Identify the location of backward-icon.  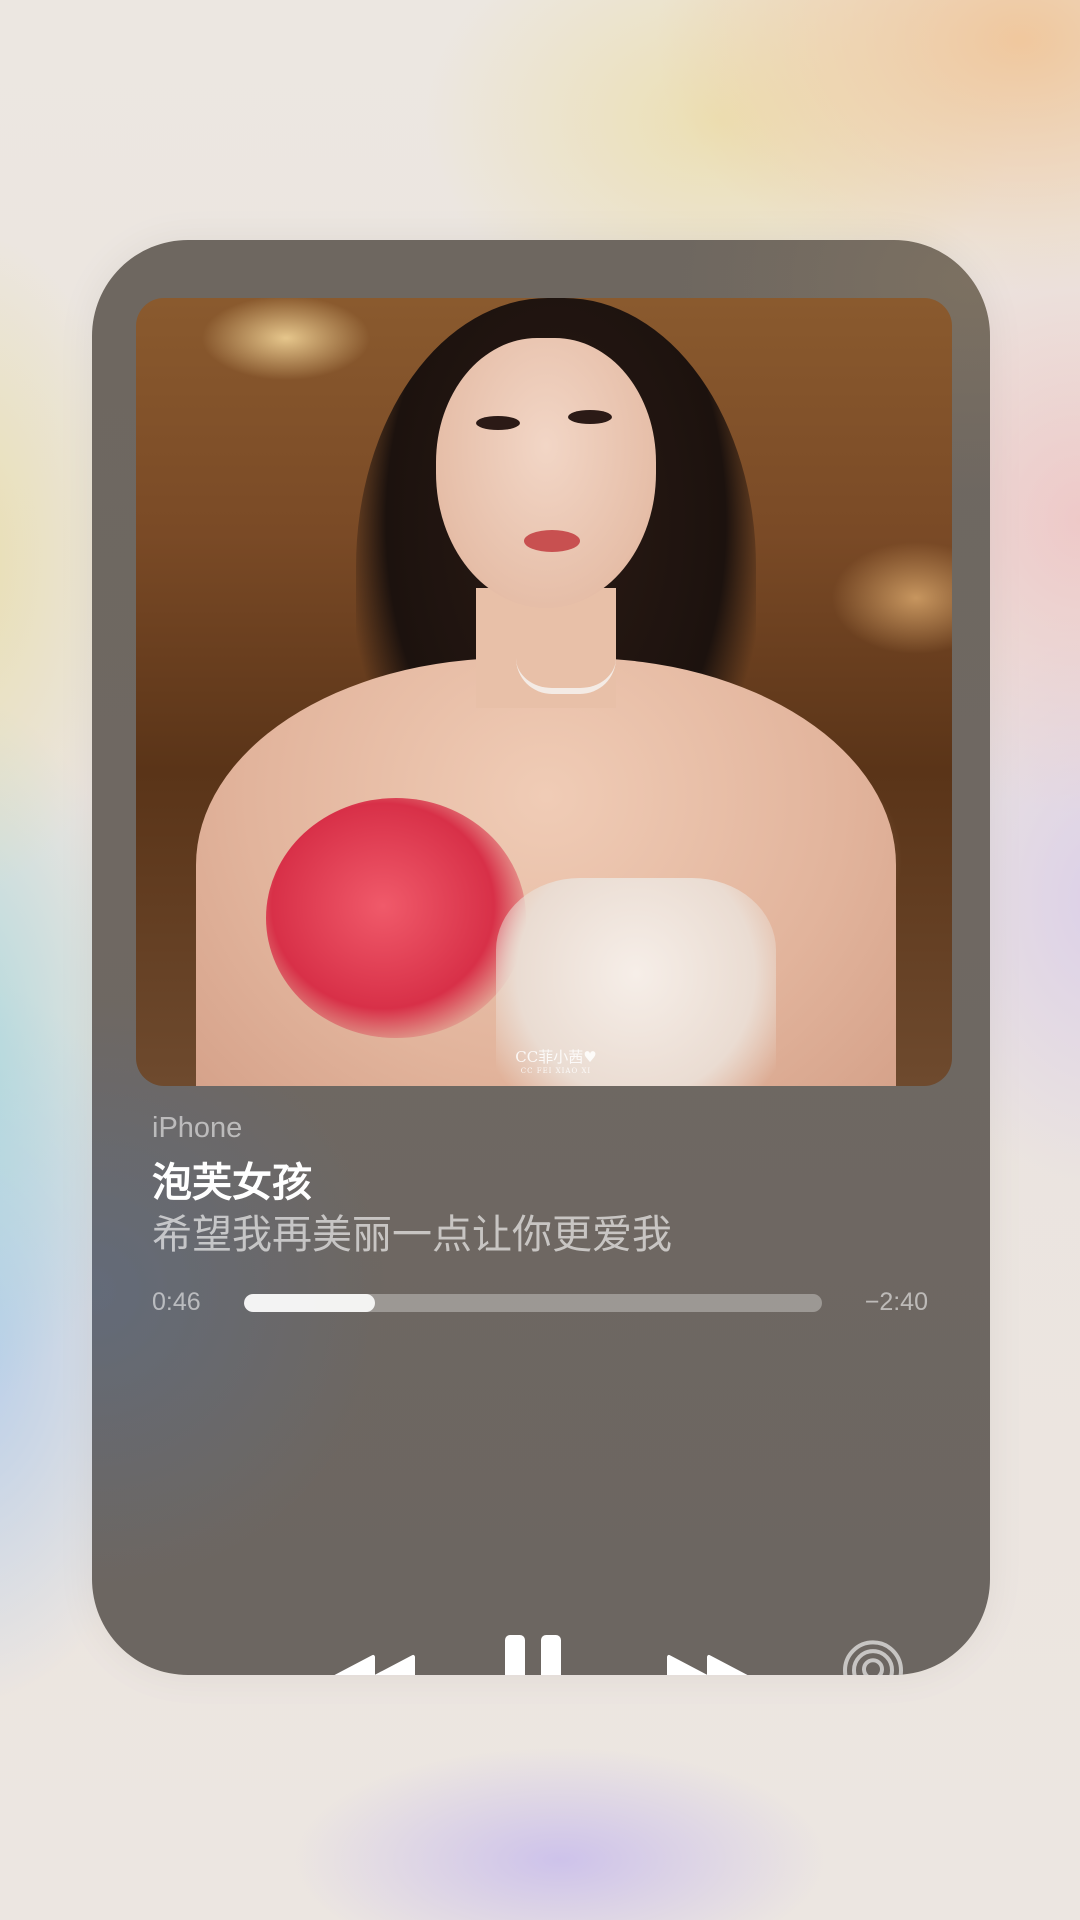
(374, 1665).